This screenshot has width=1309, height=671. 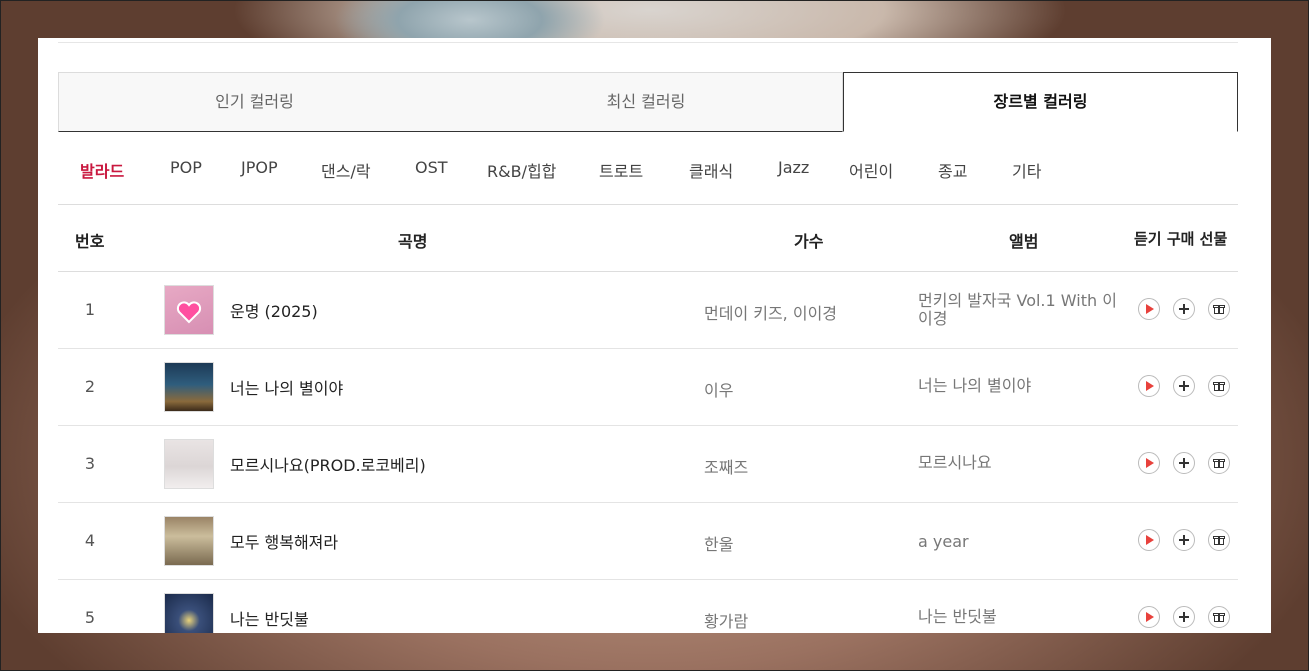 What do you see at coordinates (726, 620) in the screenshot?
I see `artist-name: 황가람` at bounding box center [726, 620].